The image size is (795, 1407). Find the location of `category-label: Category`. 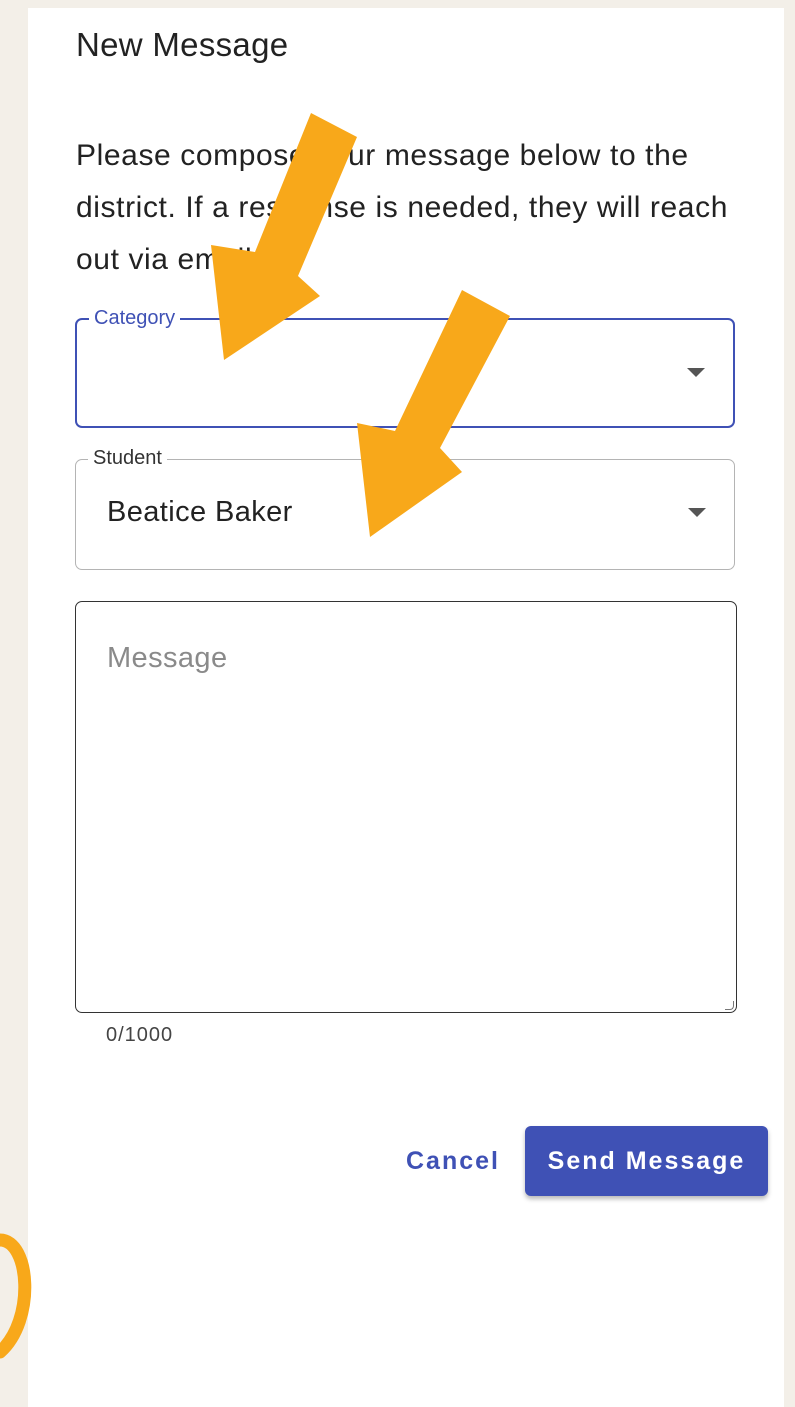

category-label: Category is located at coordinates (135, 318).